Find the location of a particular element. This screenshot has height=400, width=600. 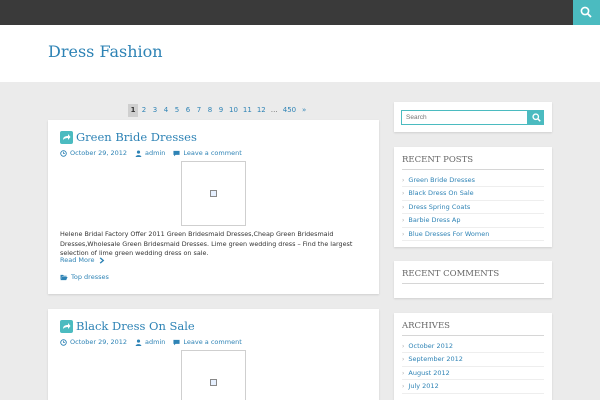

recent-post-link: Green Bride Dresses is located at coordinates (441, 180).